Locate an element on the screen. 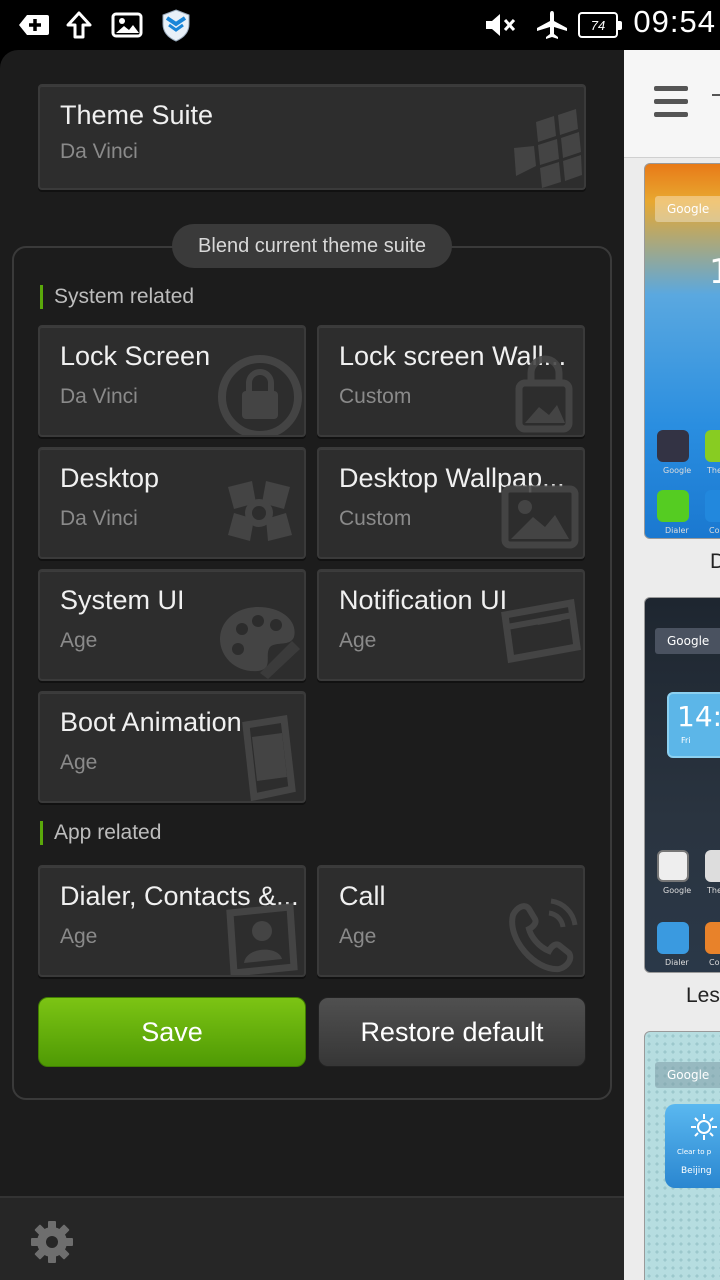 The image size is (720, 1280). lock-icon is located at coordinates (257, 390).